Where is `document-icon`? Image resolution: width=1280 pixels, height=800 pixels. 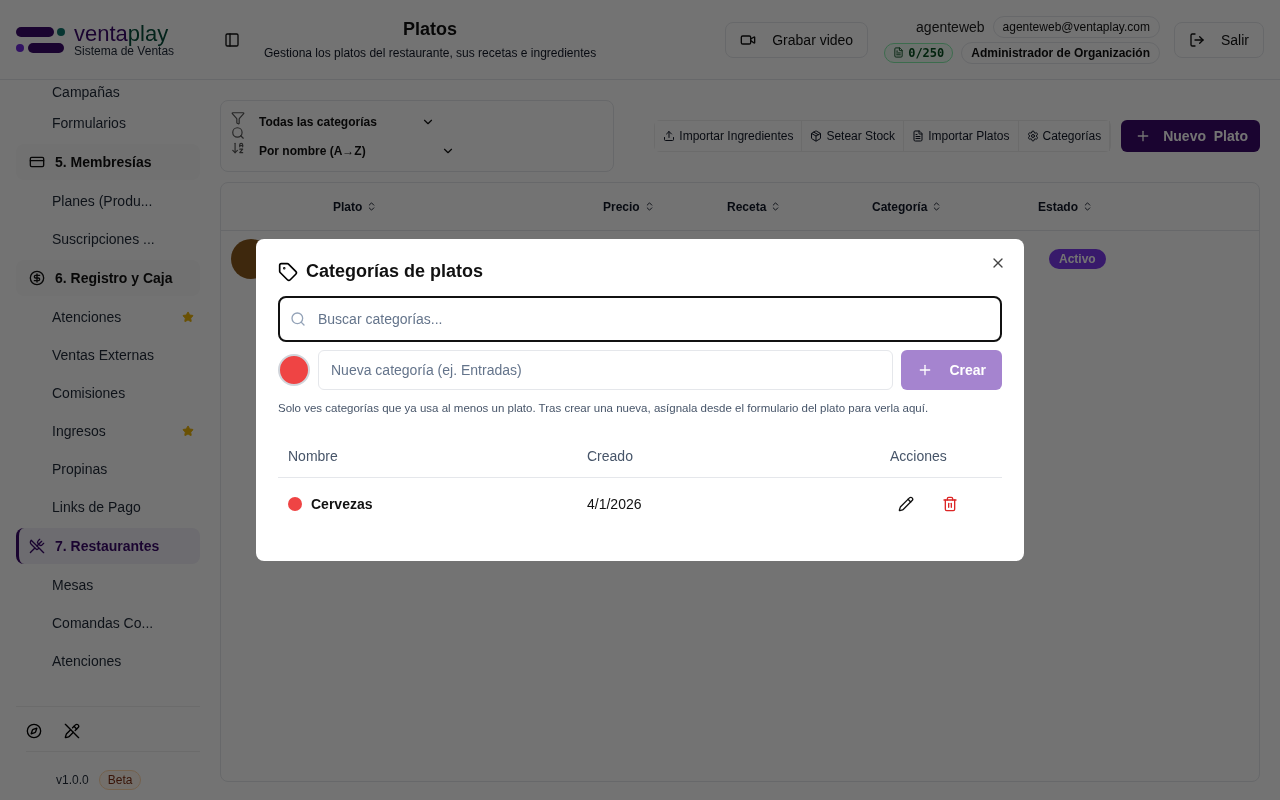
document-icon is located at coordinates (918, 136).